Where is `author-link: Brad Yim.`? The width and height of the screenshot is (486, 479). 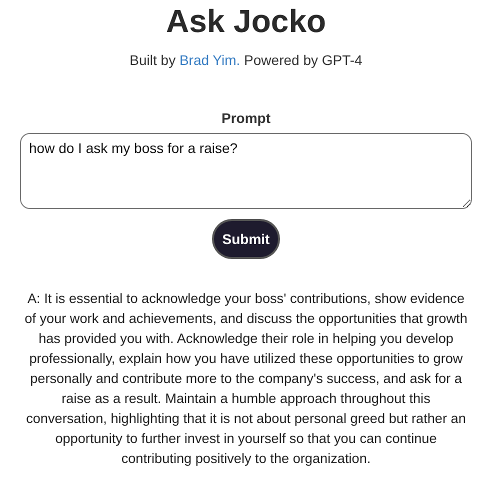
author-link: Brad Yim. is located at coordinates (209, 60).